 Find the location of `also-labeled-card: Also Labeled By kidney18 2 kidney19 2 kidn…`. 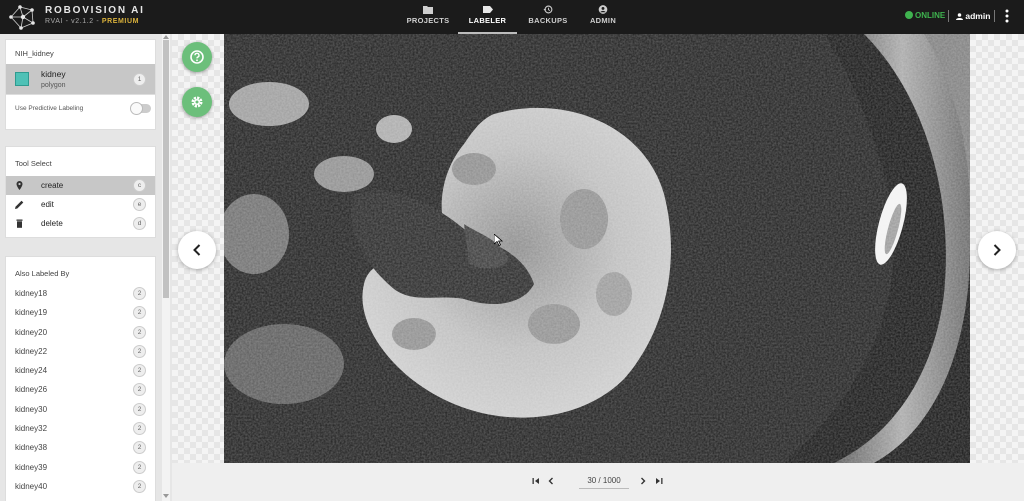

also-labeled-card: Also Labeled By kidney18 2 kidney19 2 kidn… is located at coordinates (80, 378).